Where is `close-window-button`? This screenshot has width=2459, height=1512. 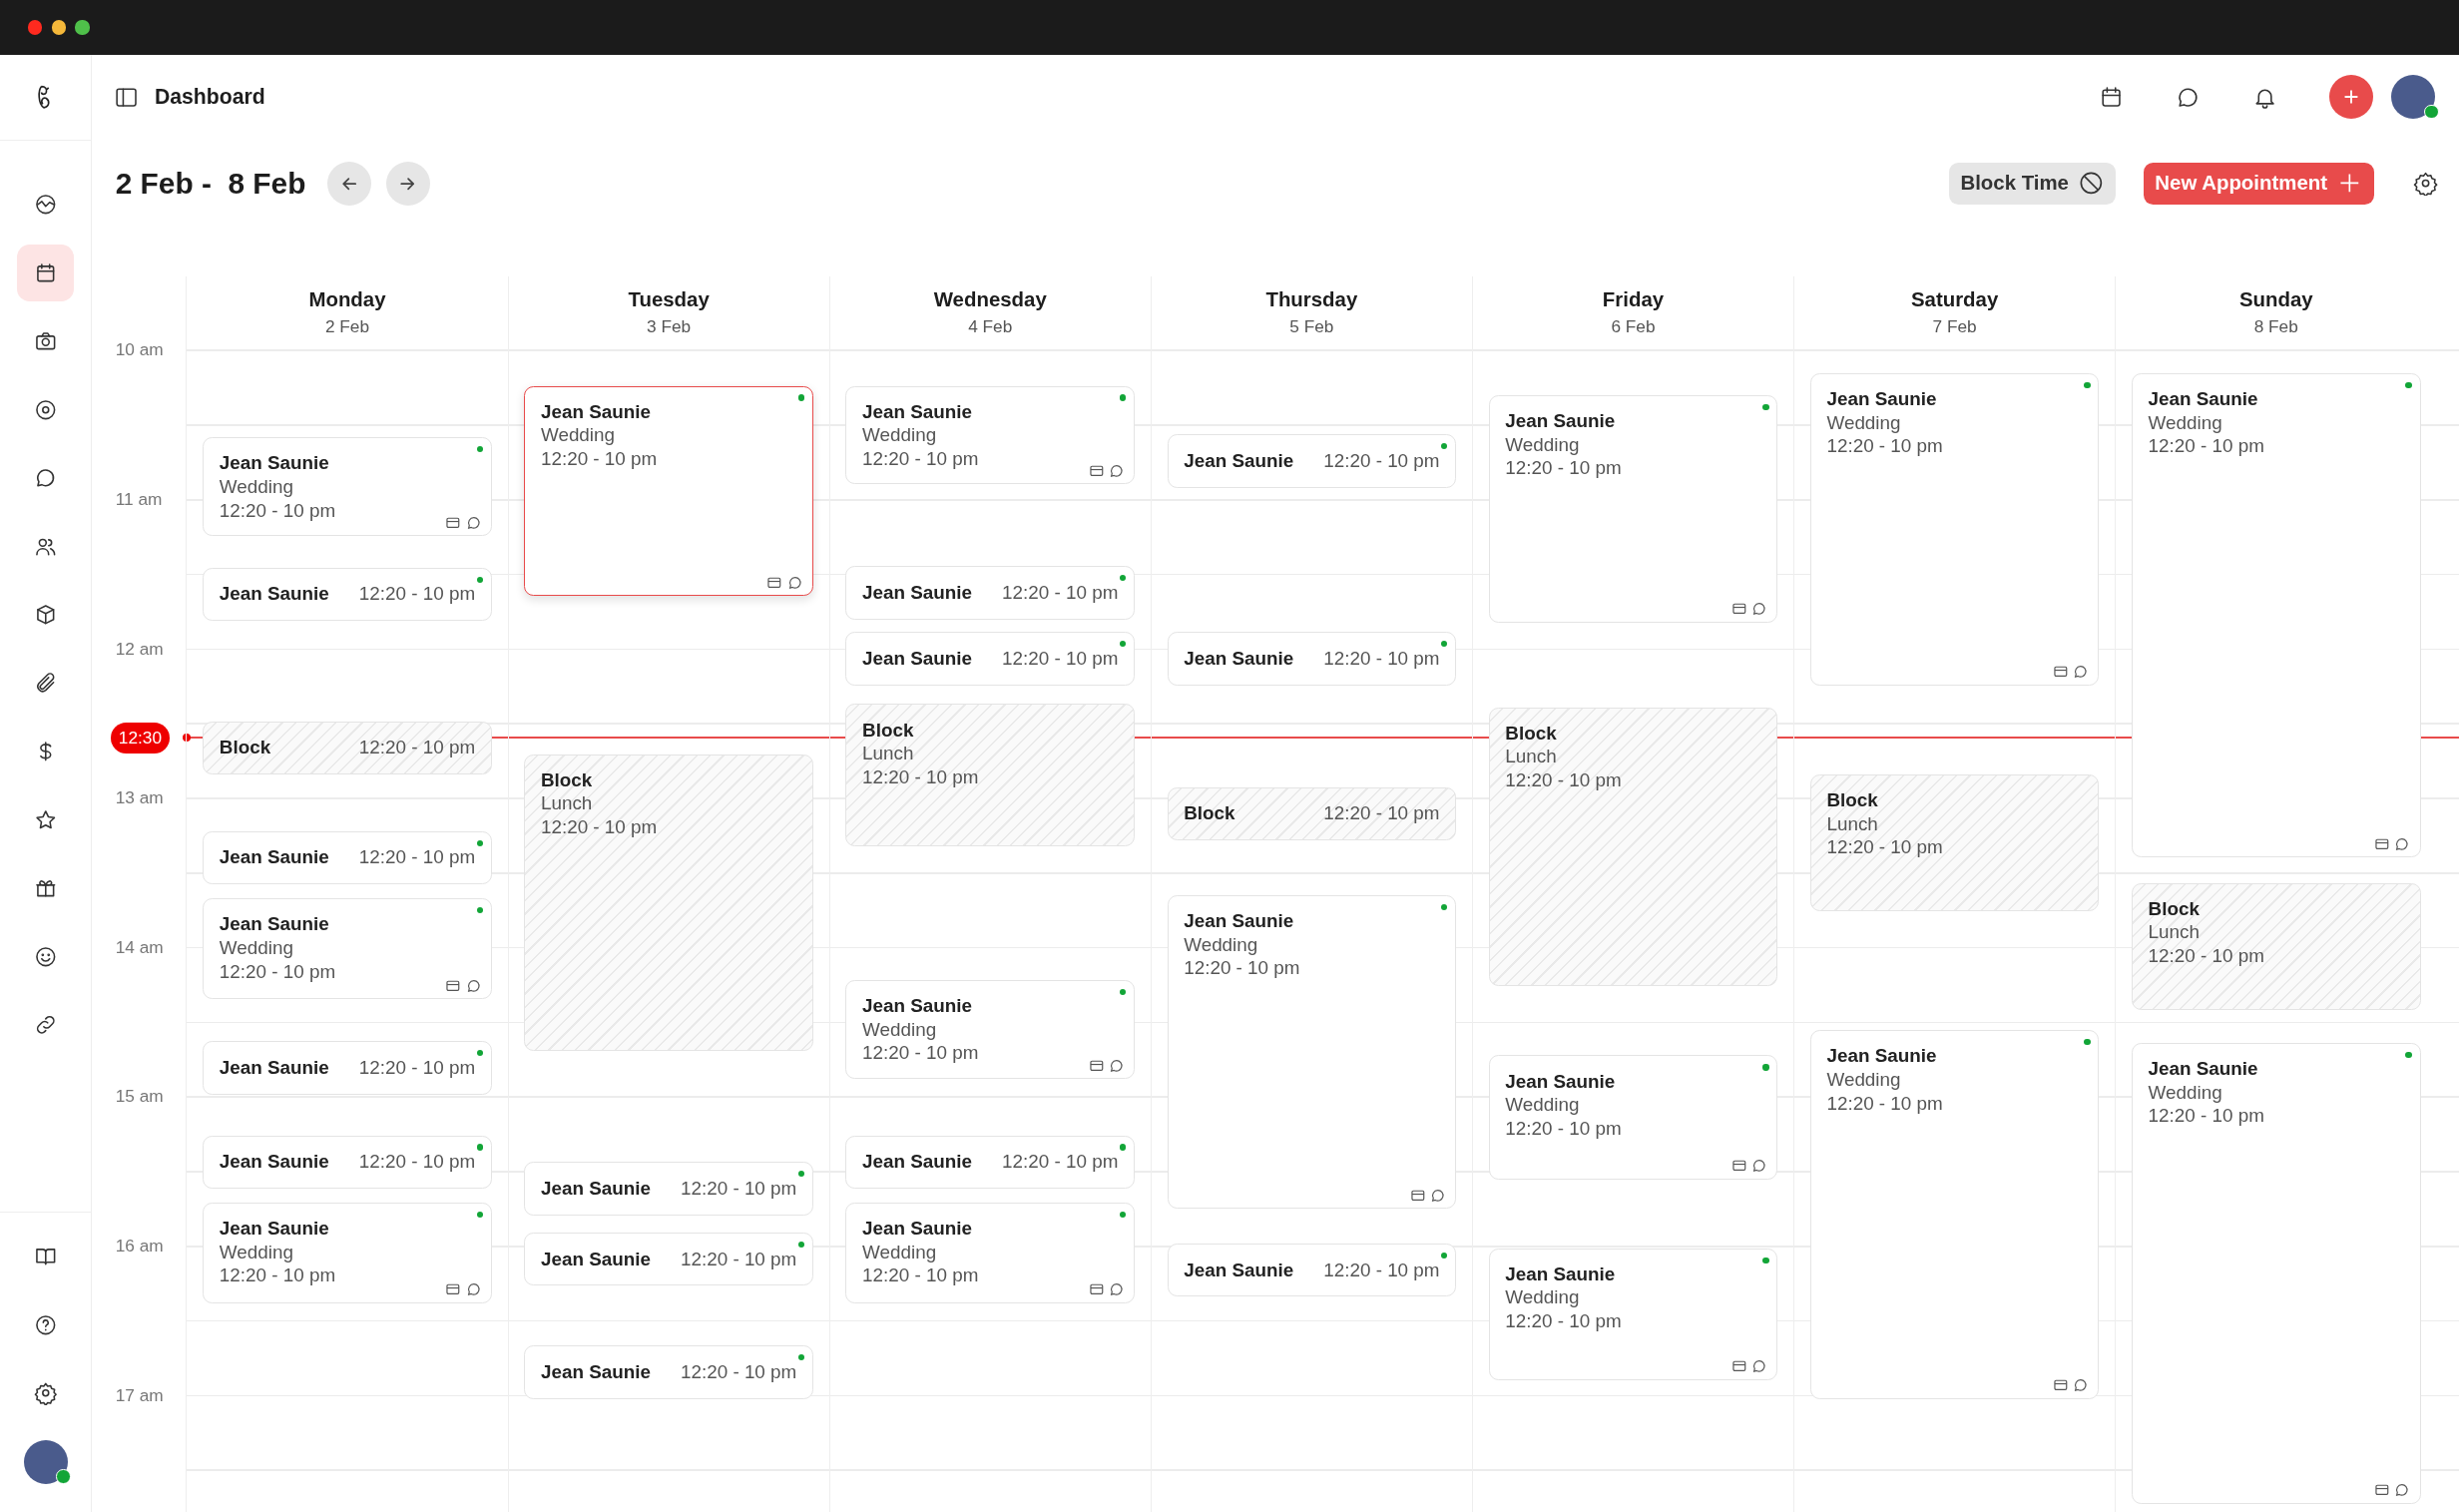 close-window-button is located at coordinates (35, 27).